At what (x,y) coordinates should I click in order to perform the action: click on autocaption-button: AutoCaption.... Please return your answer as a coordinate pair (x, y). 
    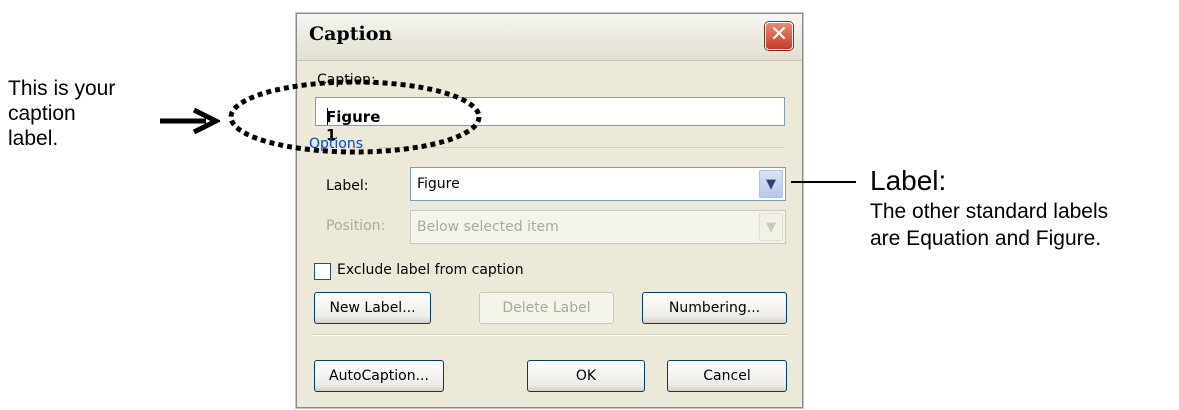
    Looking at the image, I should click on (379, 376).